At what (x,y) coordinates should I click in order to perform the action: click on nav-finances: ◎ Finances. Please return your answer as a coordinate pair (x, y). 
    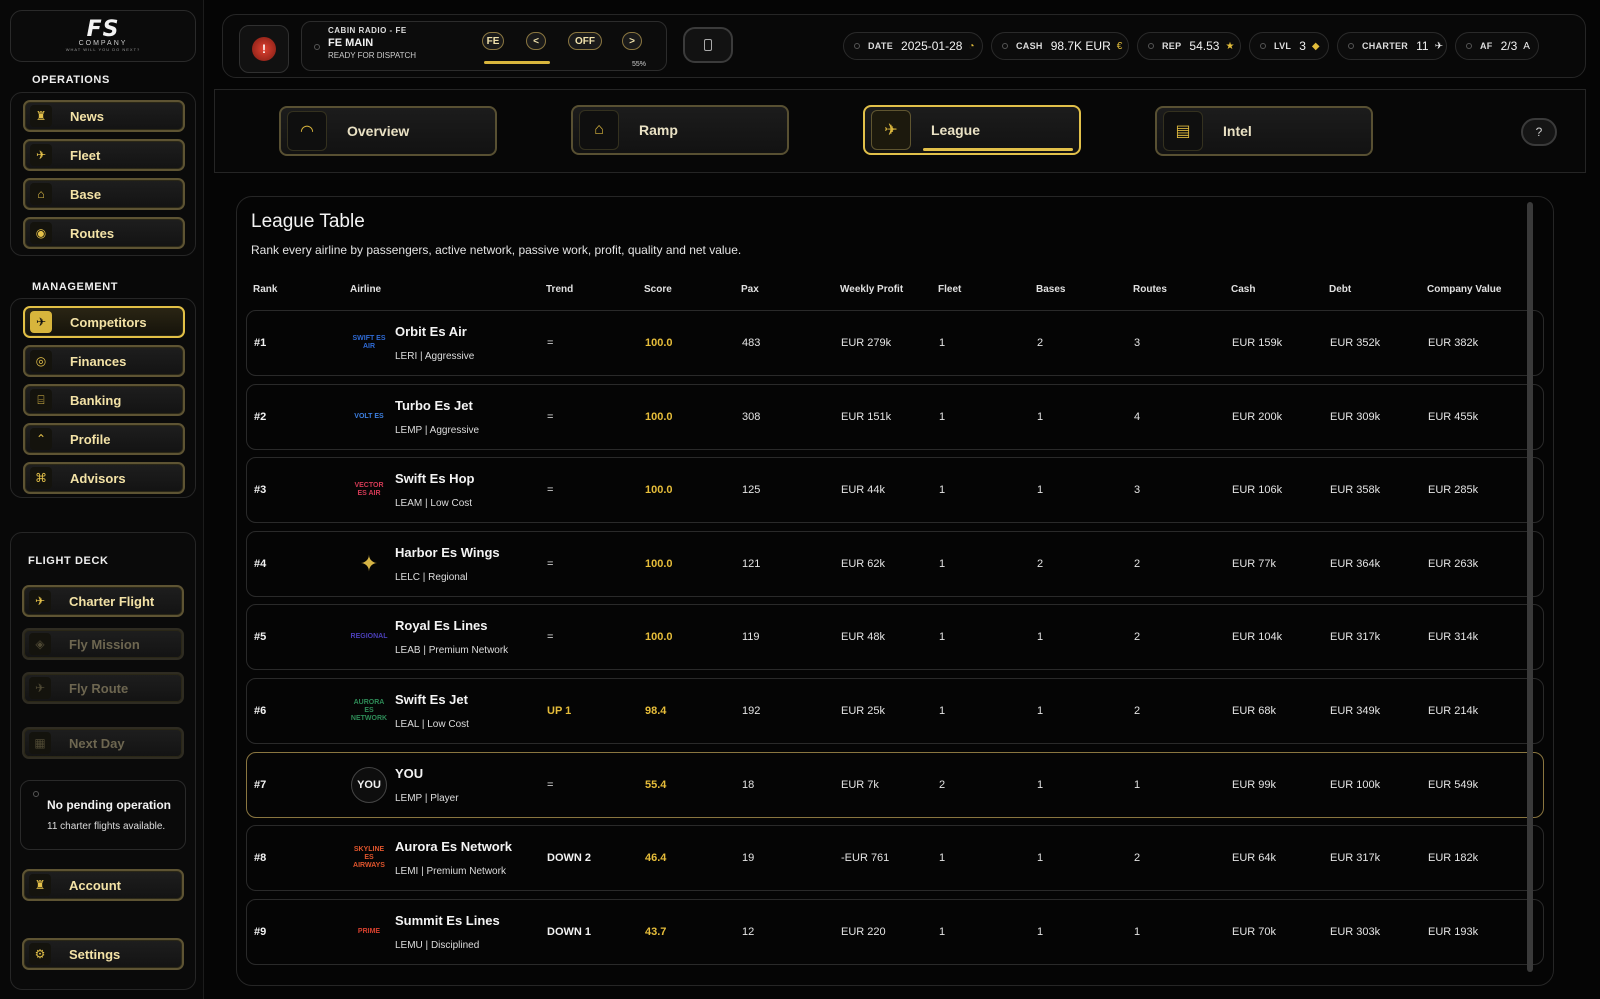
    Looking at the image, I should click on (104, 361).